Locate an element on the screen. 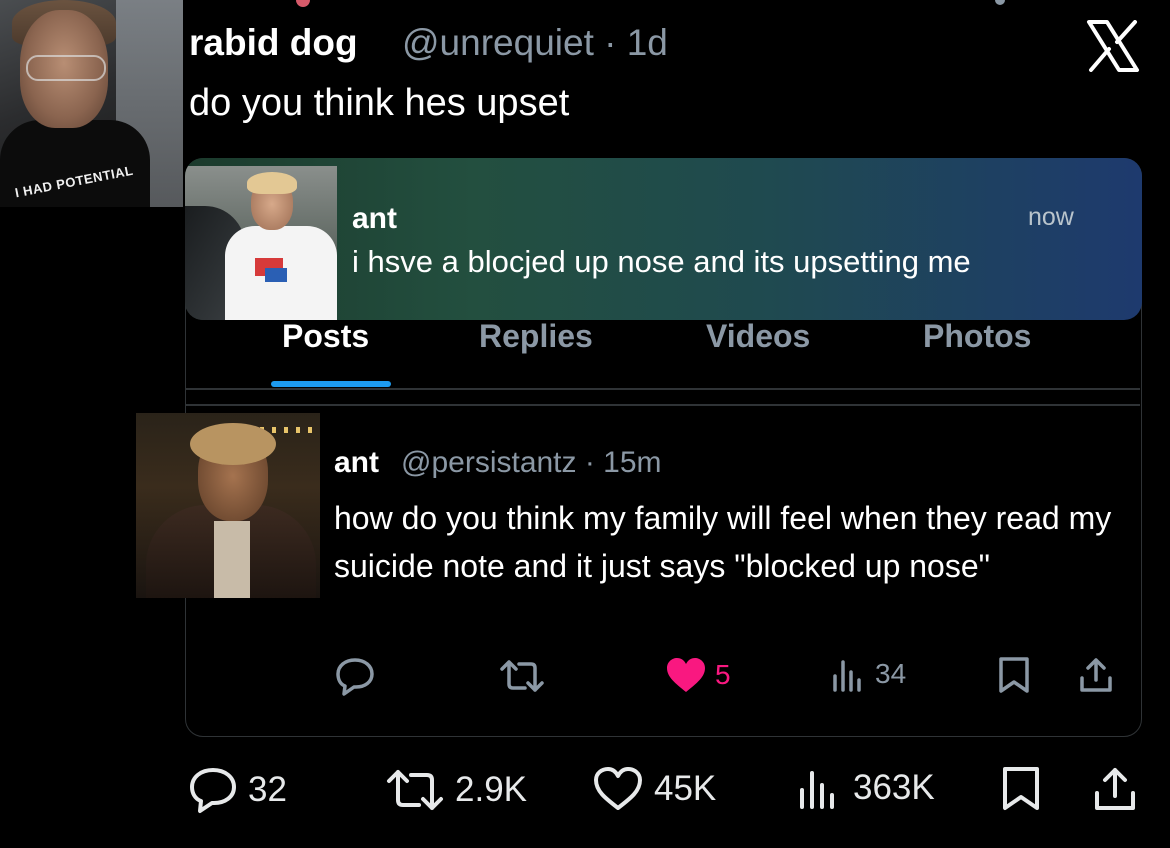 The image size is (1170, 848). bookmark-button is located at coordinates (1021, 789).